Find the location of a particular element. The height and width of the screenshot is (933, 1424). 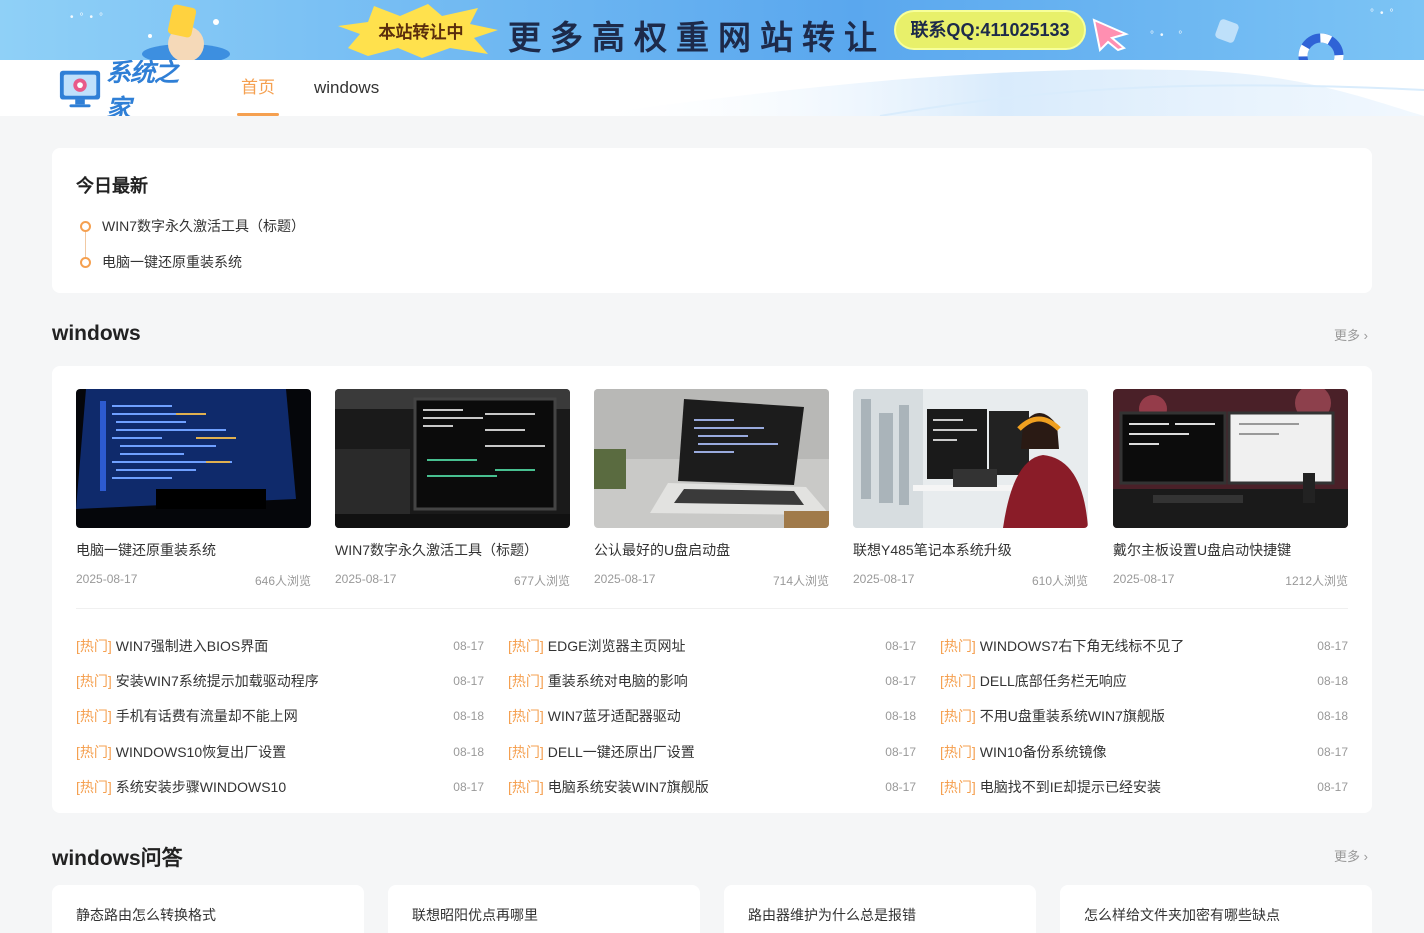

hot-list-item: [热门] 手机有话费有流量却不能上网 08-18 is located at coordinates (280, 716).